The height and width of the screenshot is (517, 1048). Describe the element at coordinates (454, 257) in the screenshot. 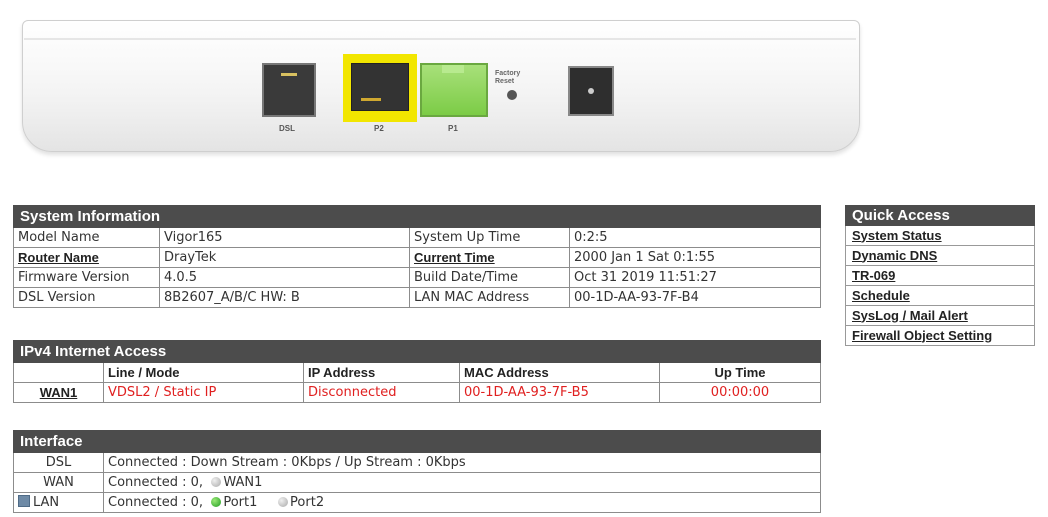

I see `current-time-link: Current Time` at that location.